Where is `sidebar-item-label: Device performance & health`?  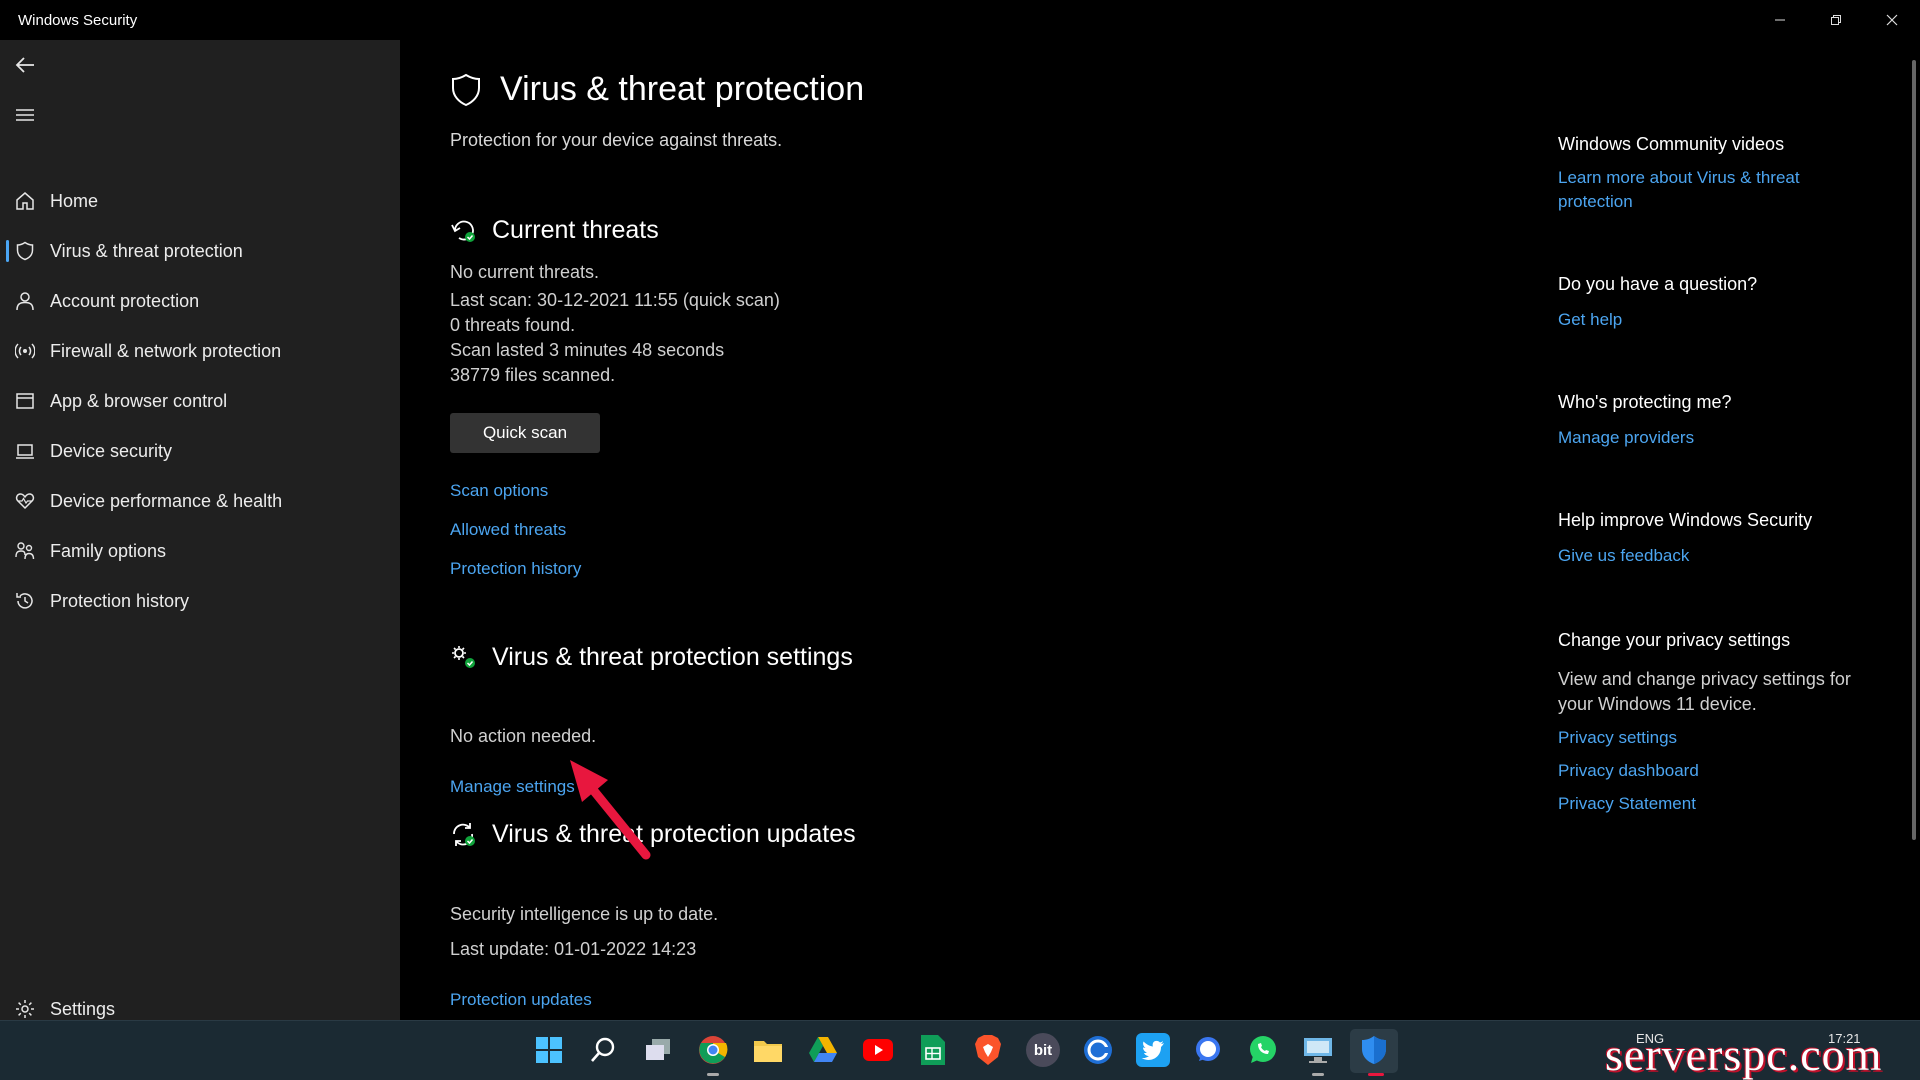 sidebar-item-label: Device performance & health is located at coordinates (166, 500).